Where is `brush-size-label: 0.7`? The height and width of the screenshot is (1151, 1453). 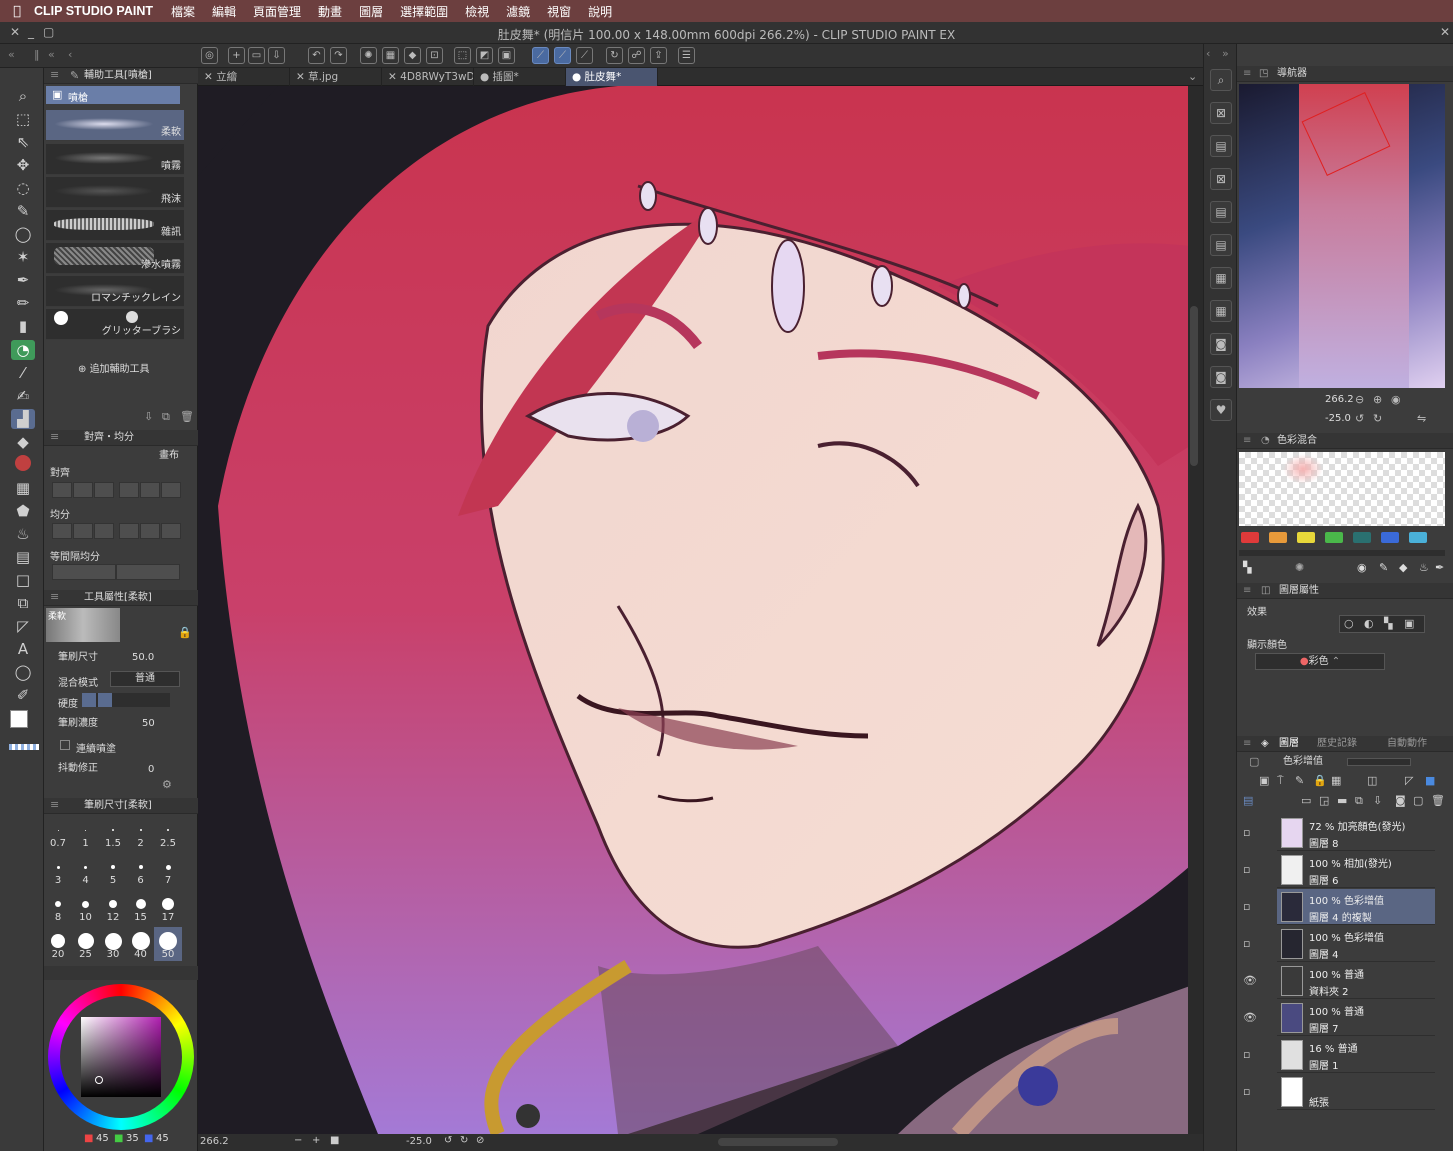 brush-size-label: 0.7 is located at coordinates (58, 843).